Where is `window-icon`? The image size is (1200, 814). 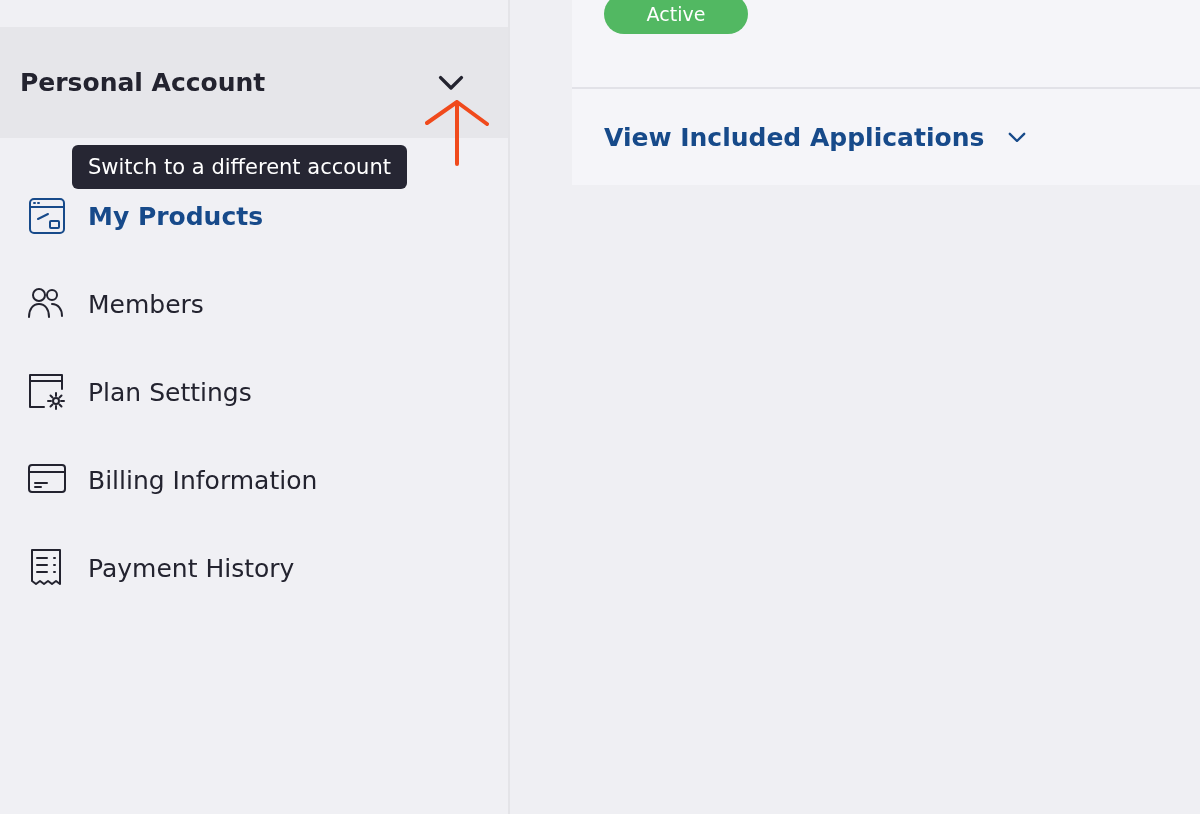
window-icon is located at coordinates (47, 216).